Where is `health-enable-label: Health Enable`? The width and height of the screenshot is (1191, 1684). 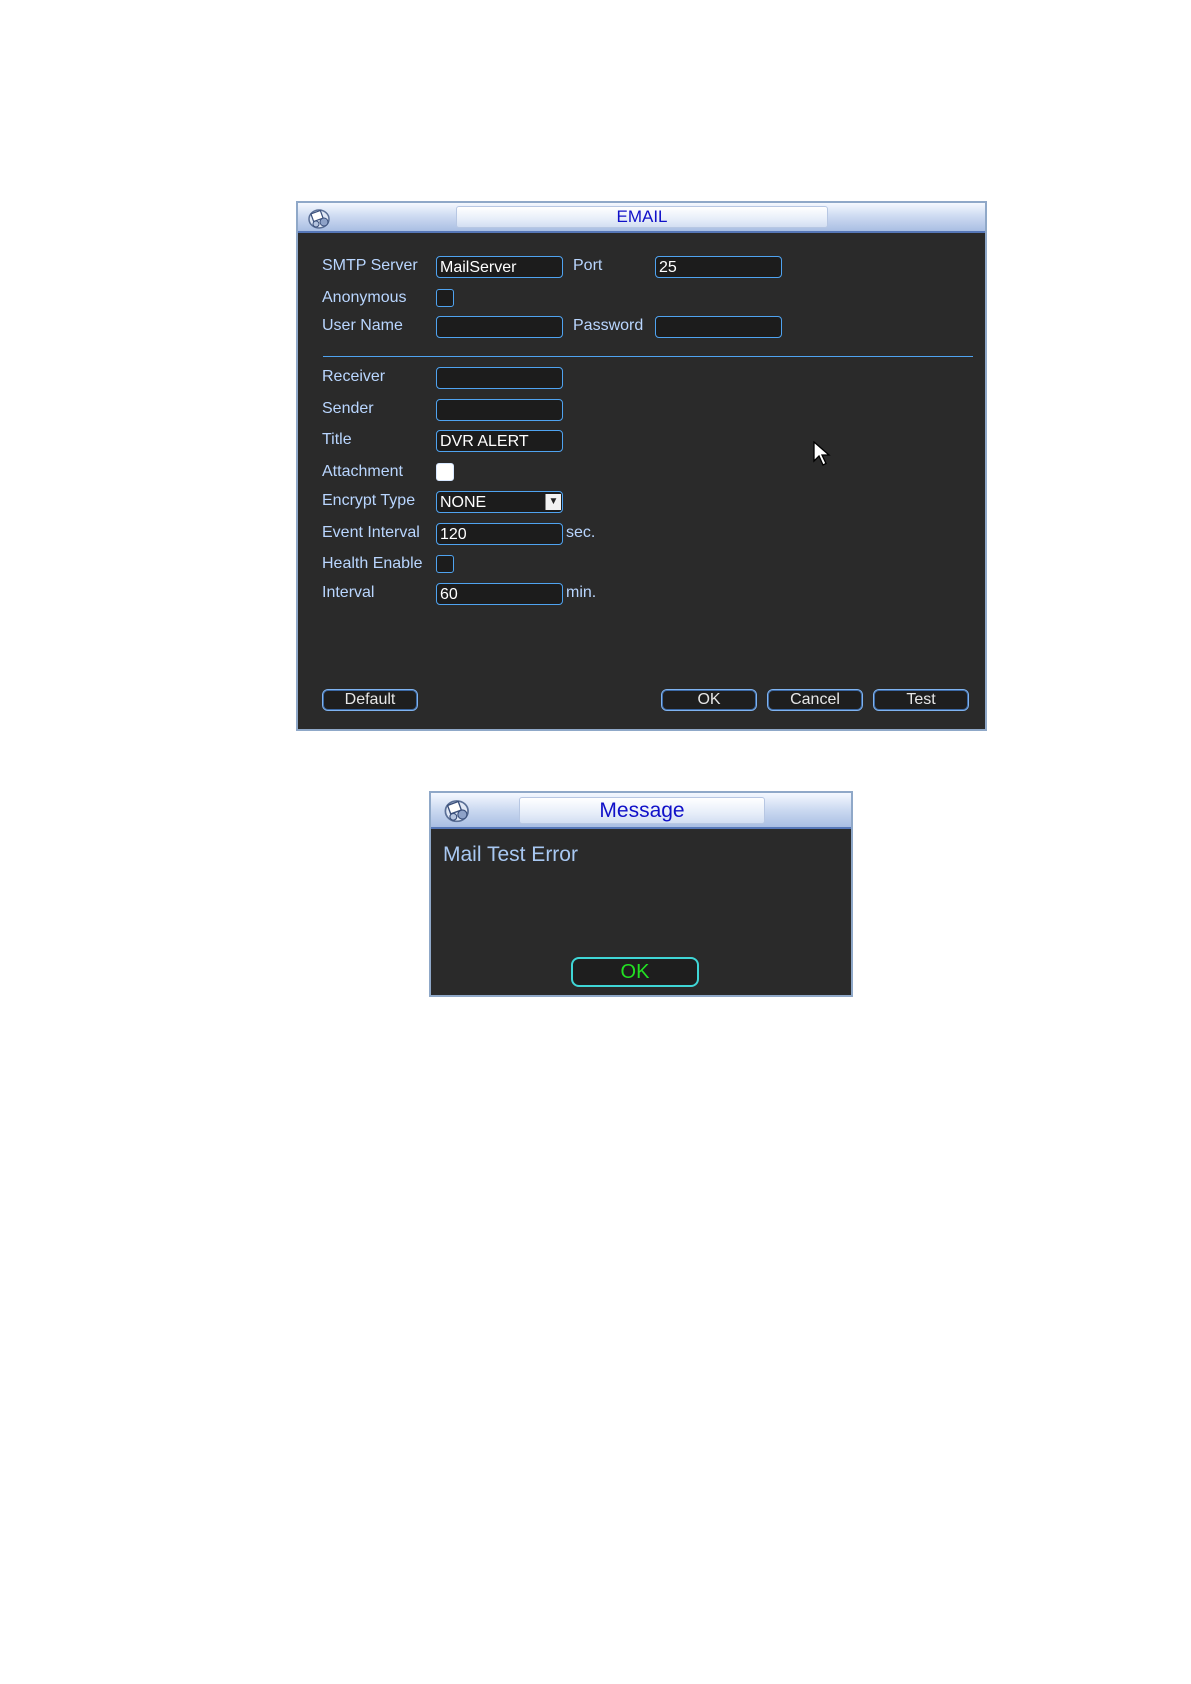
health-enable-label: Health Enable is located at coordinates (372, 563).